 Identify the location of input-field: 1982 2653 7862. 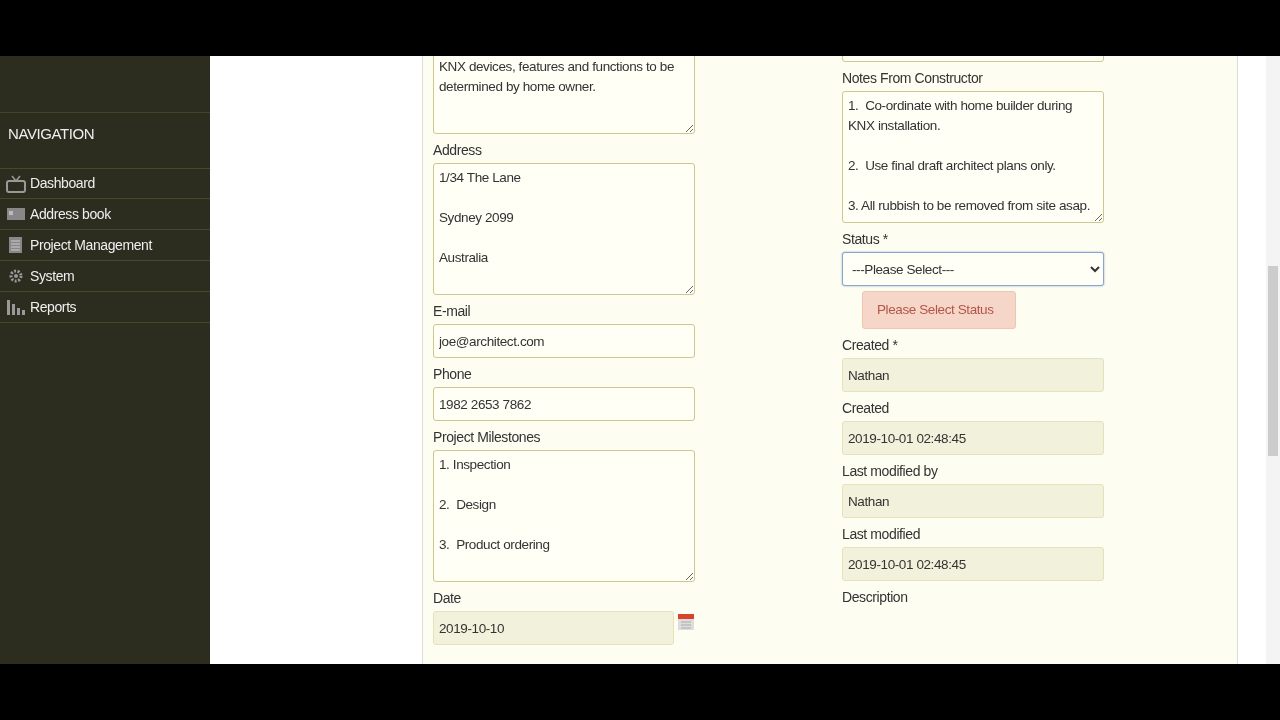
(564, 404).